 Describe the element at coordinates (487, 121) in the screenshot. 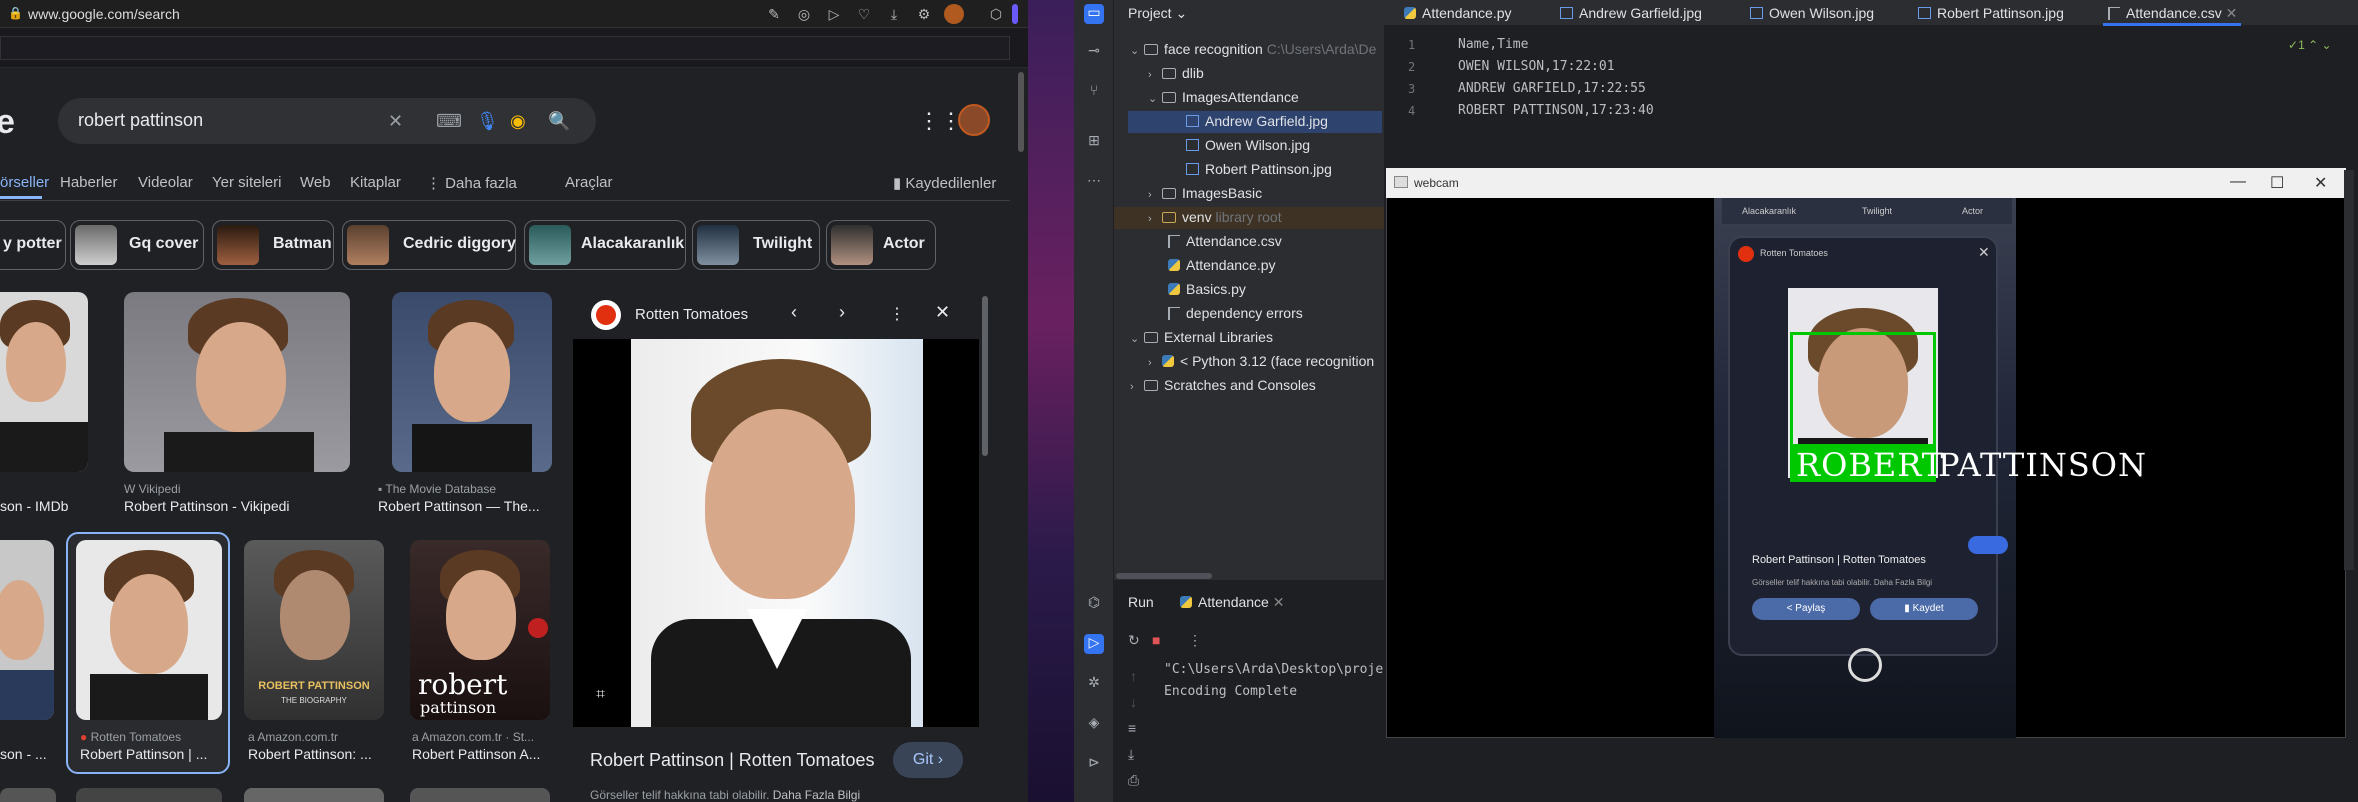

I see `mic-icon: 🎙` at that location.